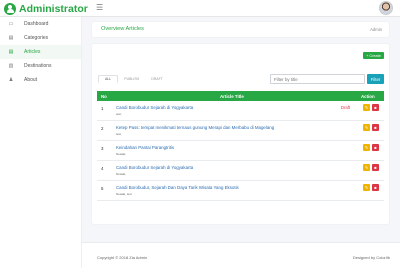  I want to click on brand: Administrator, so click(46, 8).